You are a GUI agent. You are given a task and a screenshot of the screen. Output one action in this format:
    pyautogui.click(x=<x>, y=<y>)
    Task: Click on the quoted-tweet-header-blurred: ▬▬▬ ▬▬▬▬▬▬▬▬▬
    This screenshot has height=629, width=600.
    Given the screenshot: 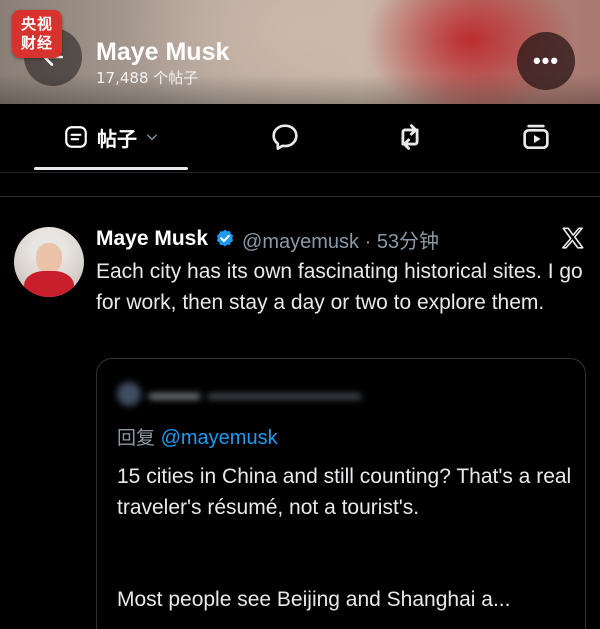 What is the action you would take?
    pyautogui.click(x=239, y=394)
    